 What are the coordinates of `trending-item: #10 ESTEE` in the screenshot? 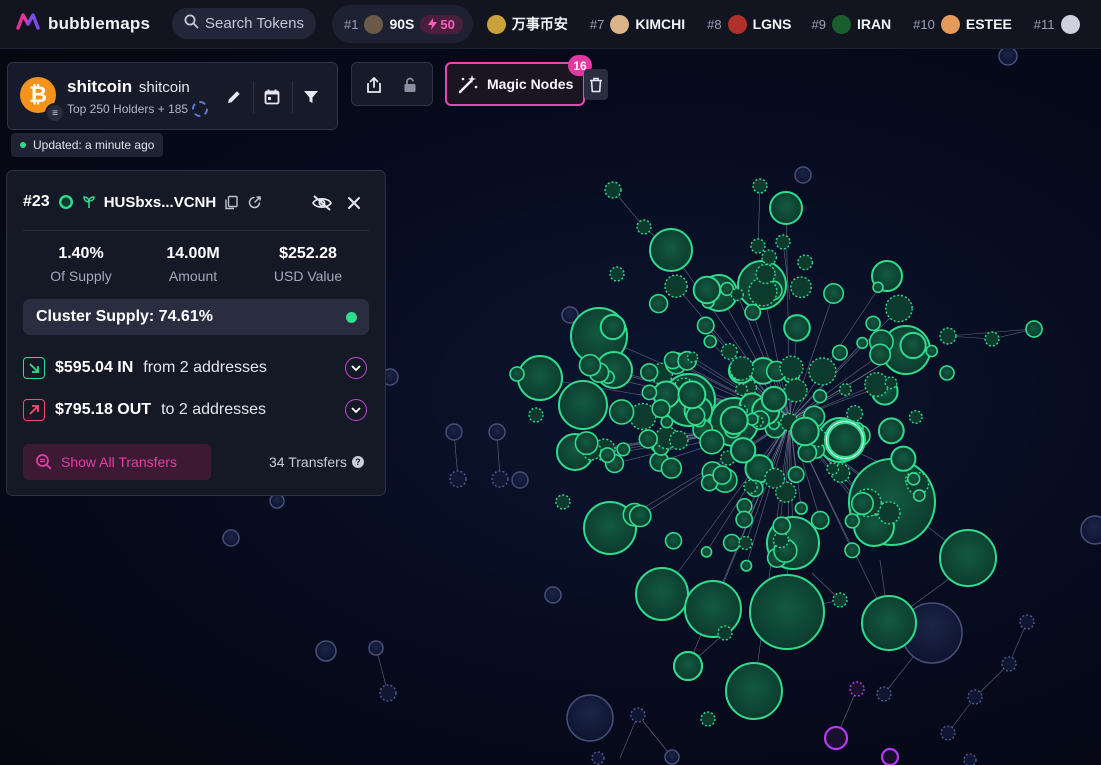 It's located at (962, 24).